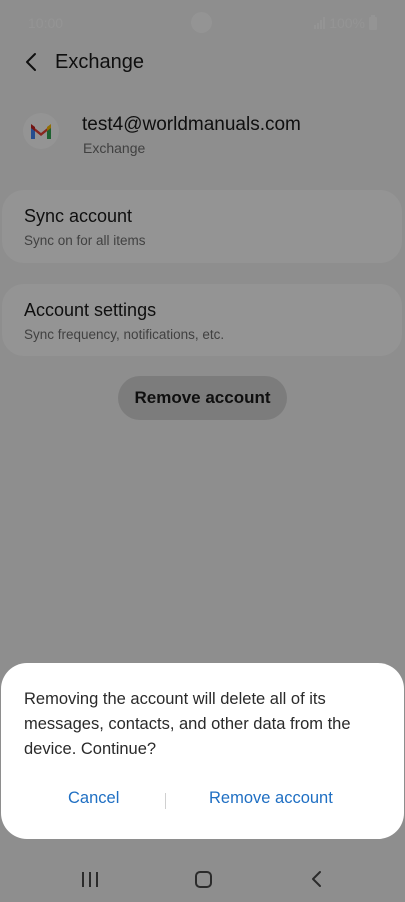 The height and width of the screenshot is (902, 405). What do you see at coordinates (165, 801) in the screenshot?
I see `dialog-divider` at bounding box center [165, 801].